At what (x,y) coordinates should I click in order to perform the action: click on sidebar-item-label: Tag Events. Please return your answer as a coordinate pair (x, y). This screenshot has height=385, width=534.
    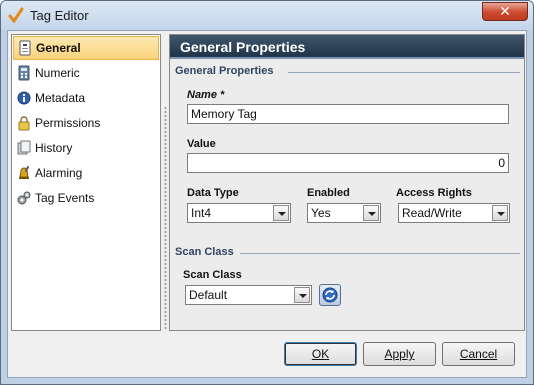
    Looking at the image, I should click on (65, 198).